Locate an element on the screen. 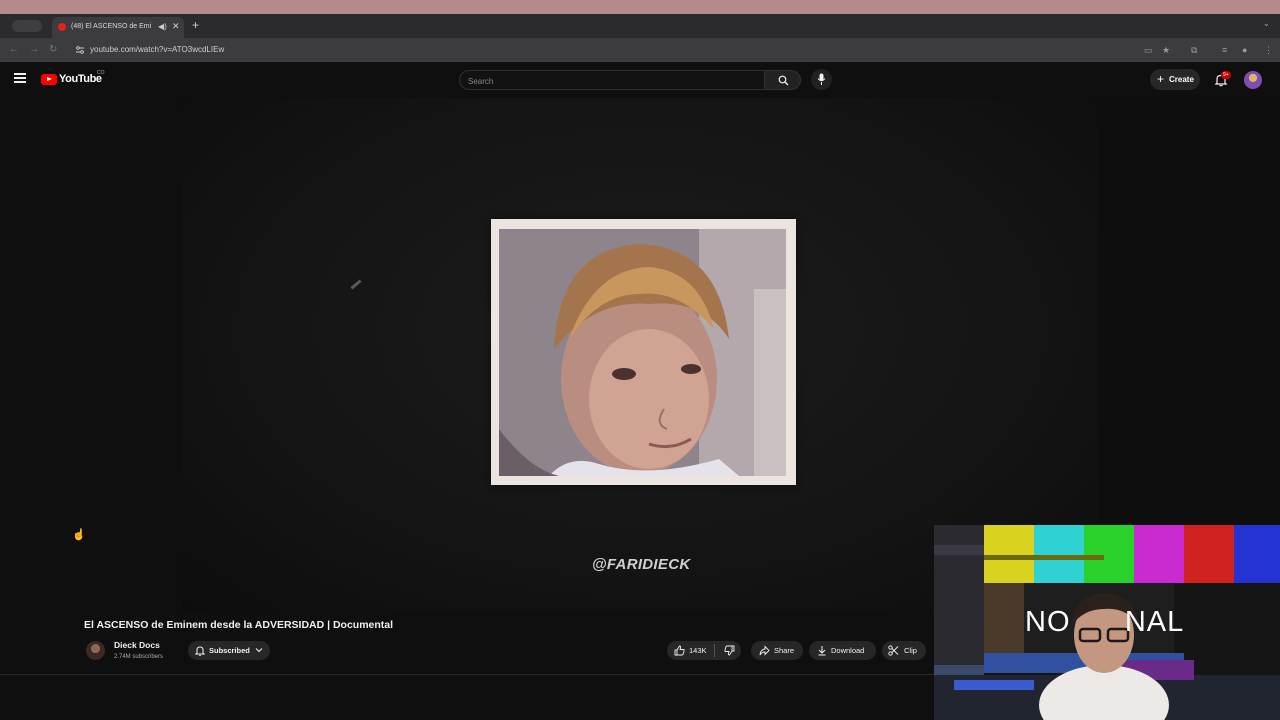 Image resolution: width=1280 pixels, height=720 pixels. new-tab-icon: + is located at coordinates (195, 25).